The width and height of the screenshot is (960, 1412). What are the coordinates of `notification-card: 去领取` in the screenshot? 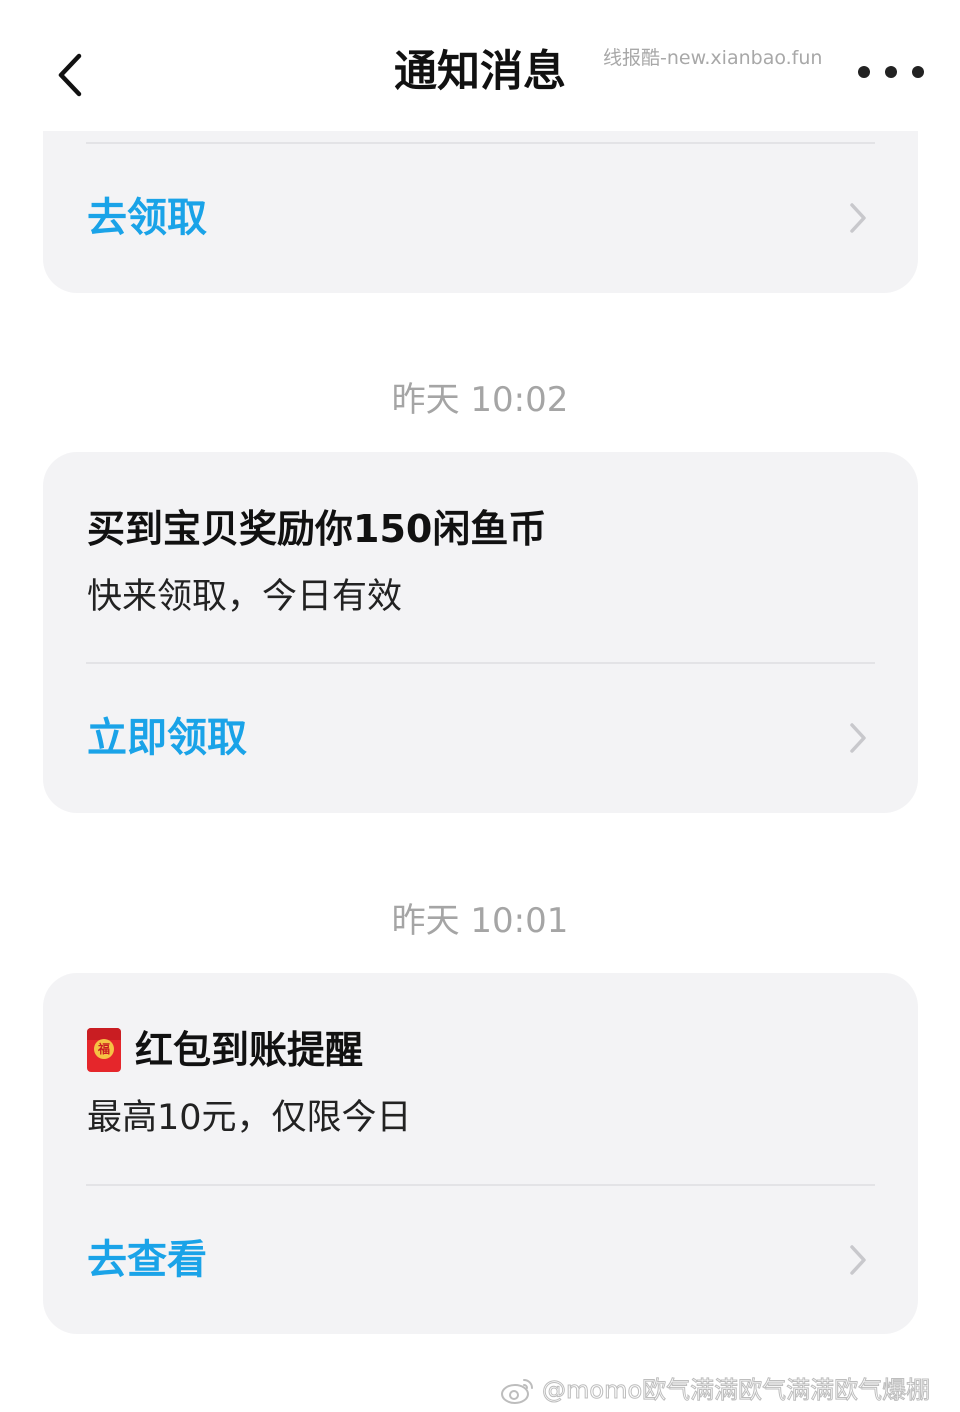 It's located at (480, 212).